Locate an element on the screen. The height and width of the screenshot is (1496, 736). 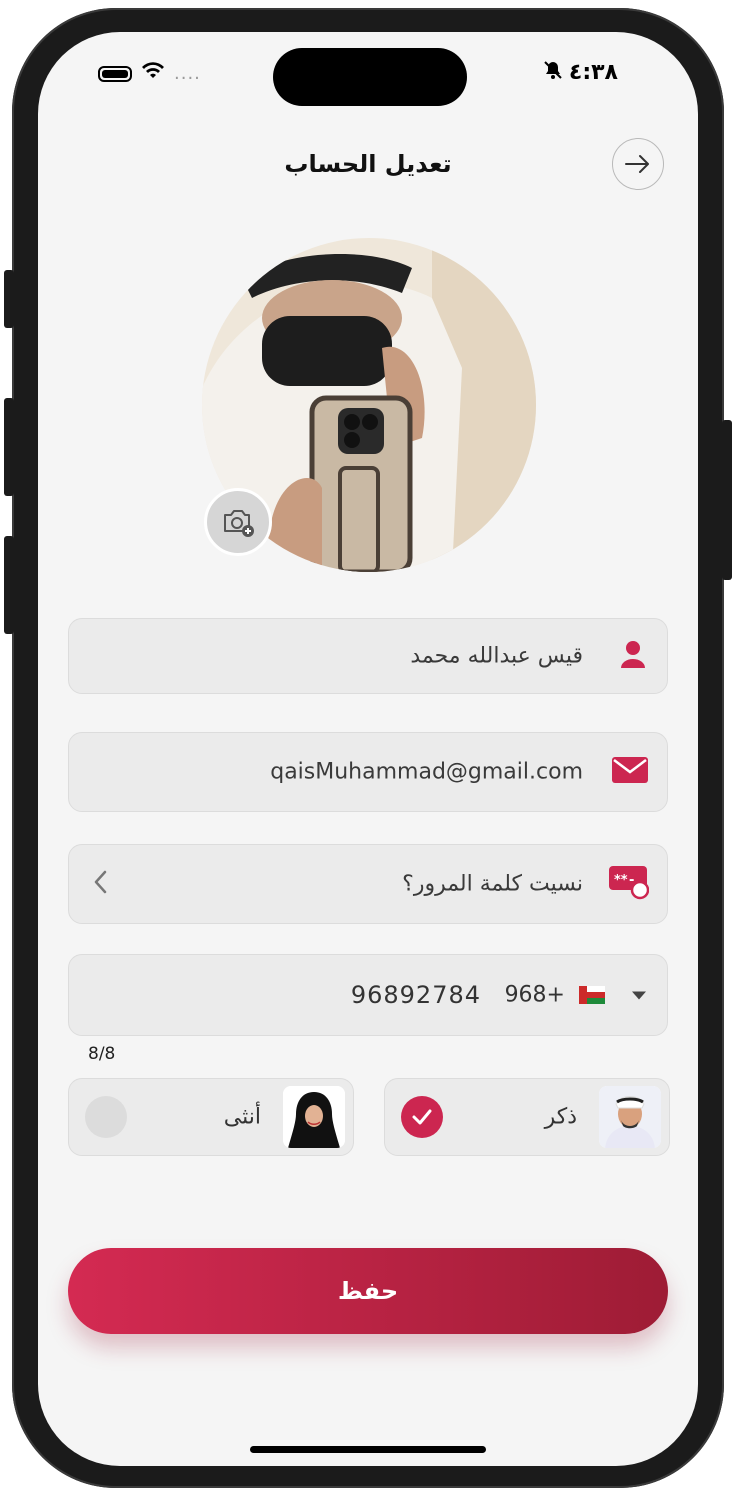
country-code: 968+ is located at coordinates (535, 995).